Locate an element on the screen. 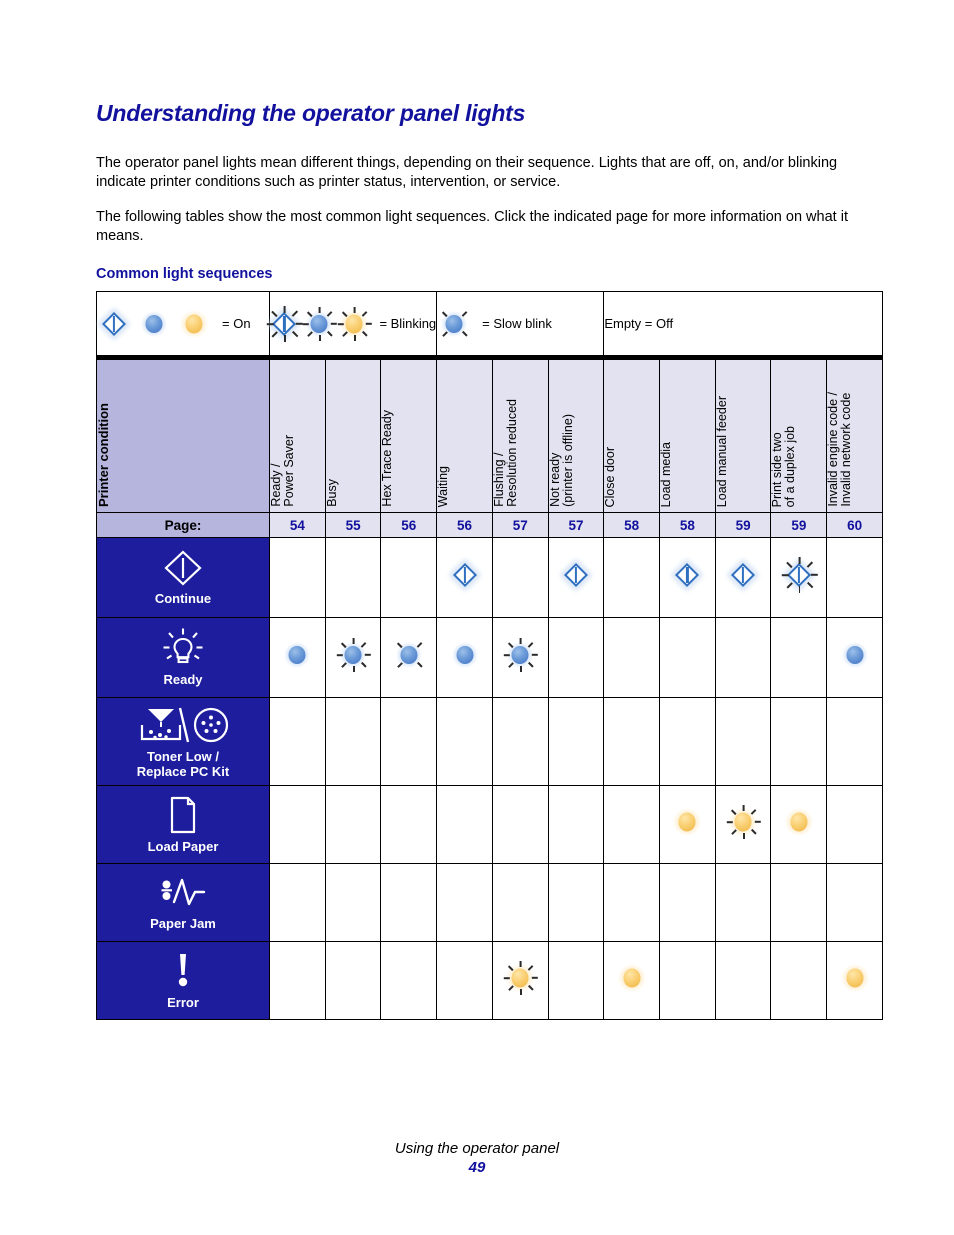 This screenshot has width=954, height=1235. legend-row: = On = Blinking = Slow blink Empty = Off is located at coordinates (489, 323).